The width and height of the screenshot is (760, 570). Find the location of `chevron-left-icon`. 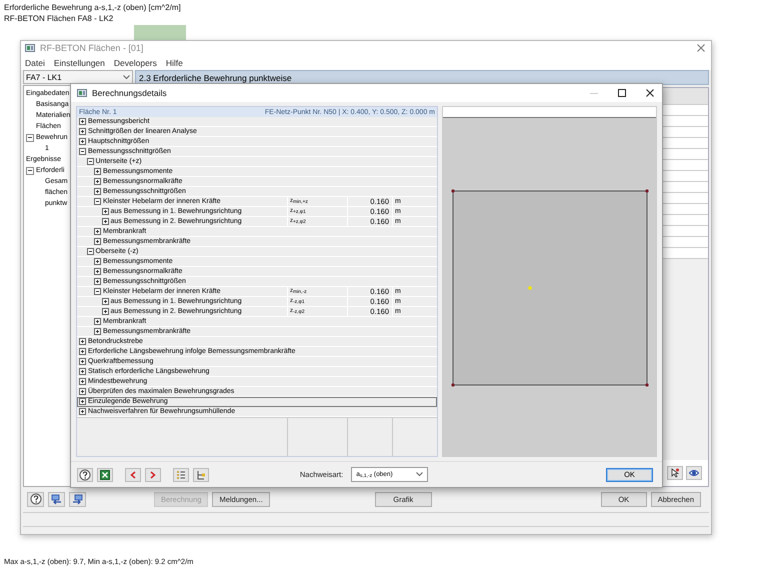

chevron-left-icon is located at coordinates (133, 474).